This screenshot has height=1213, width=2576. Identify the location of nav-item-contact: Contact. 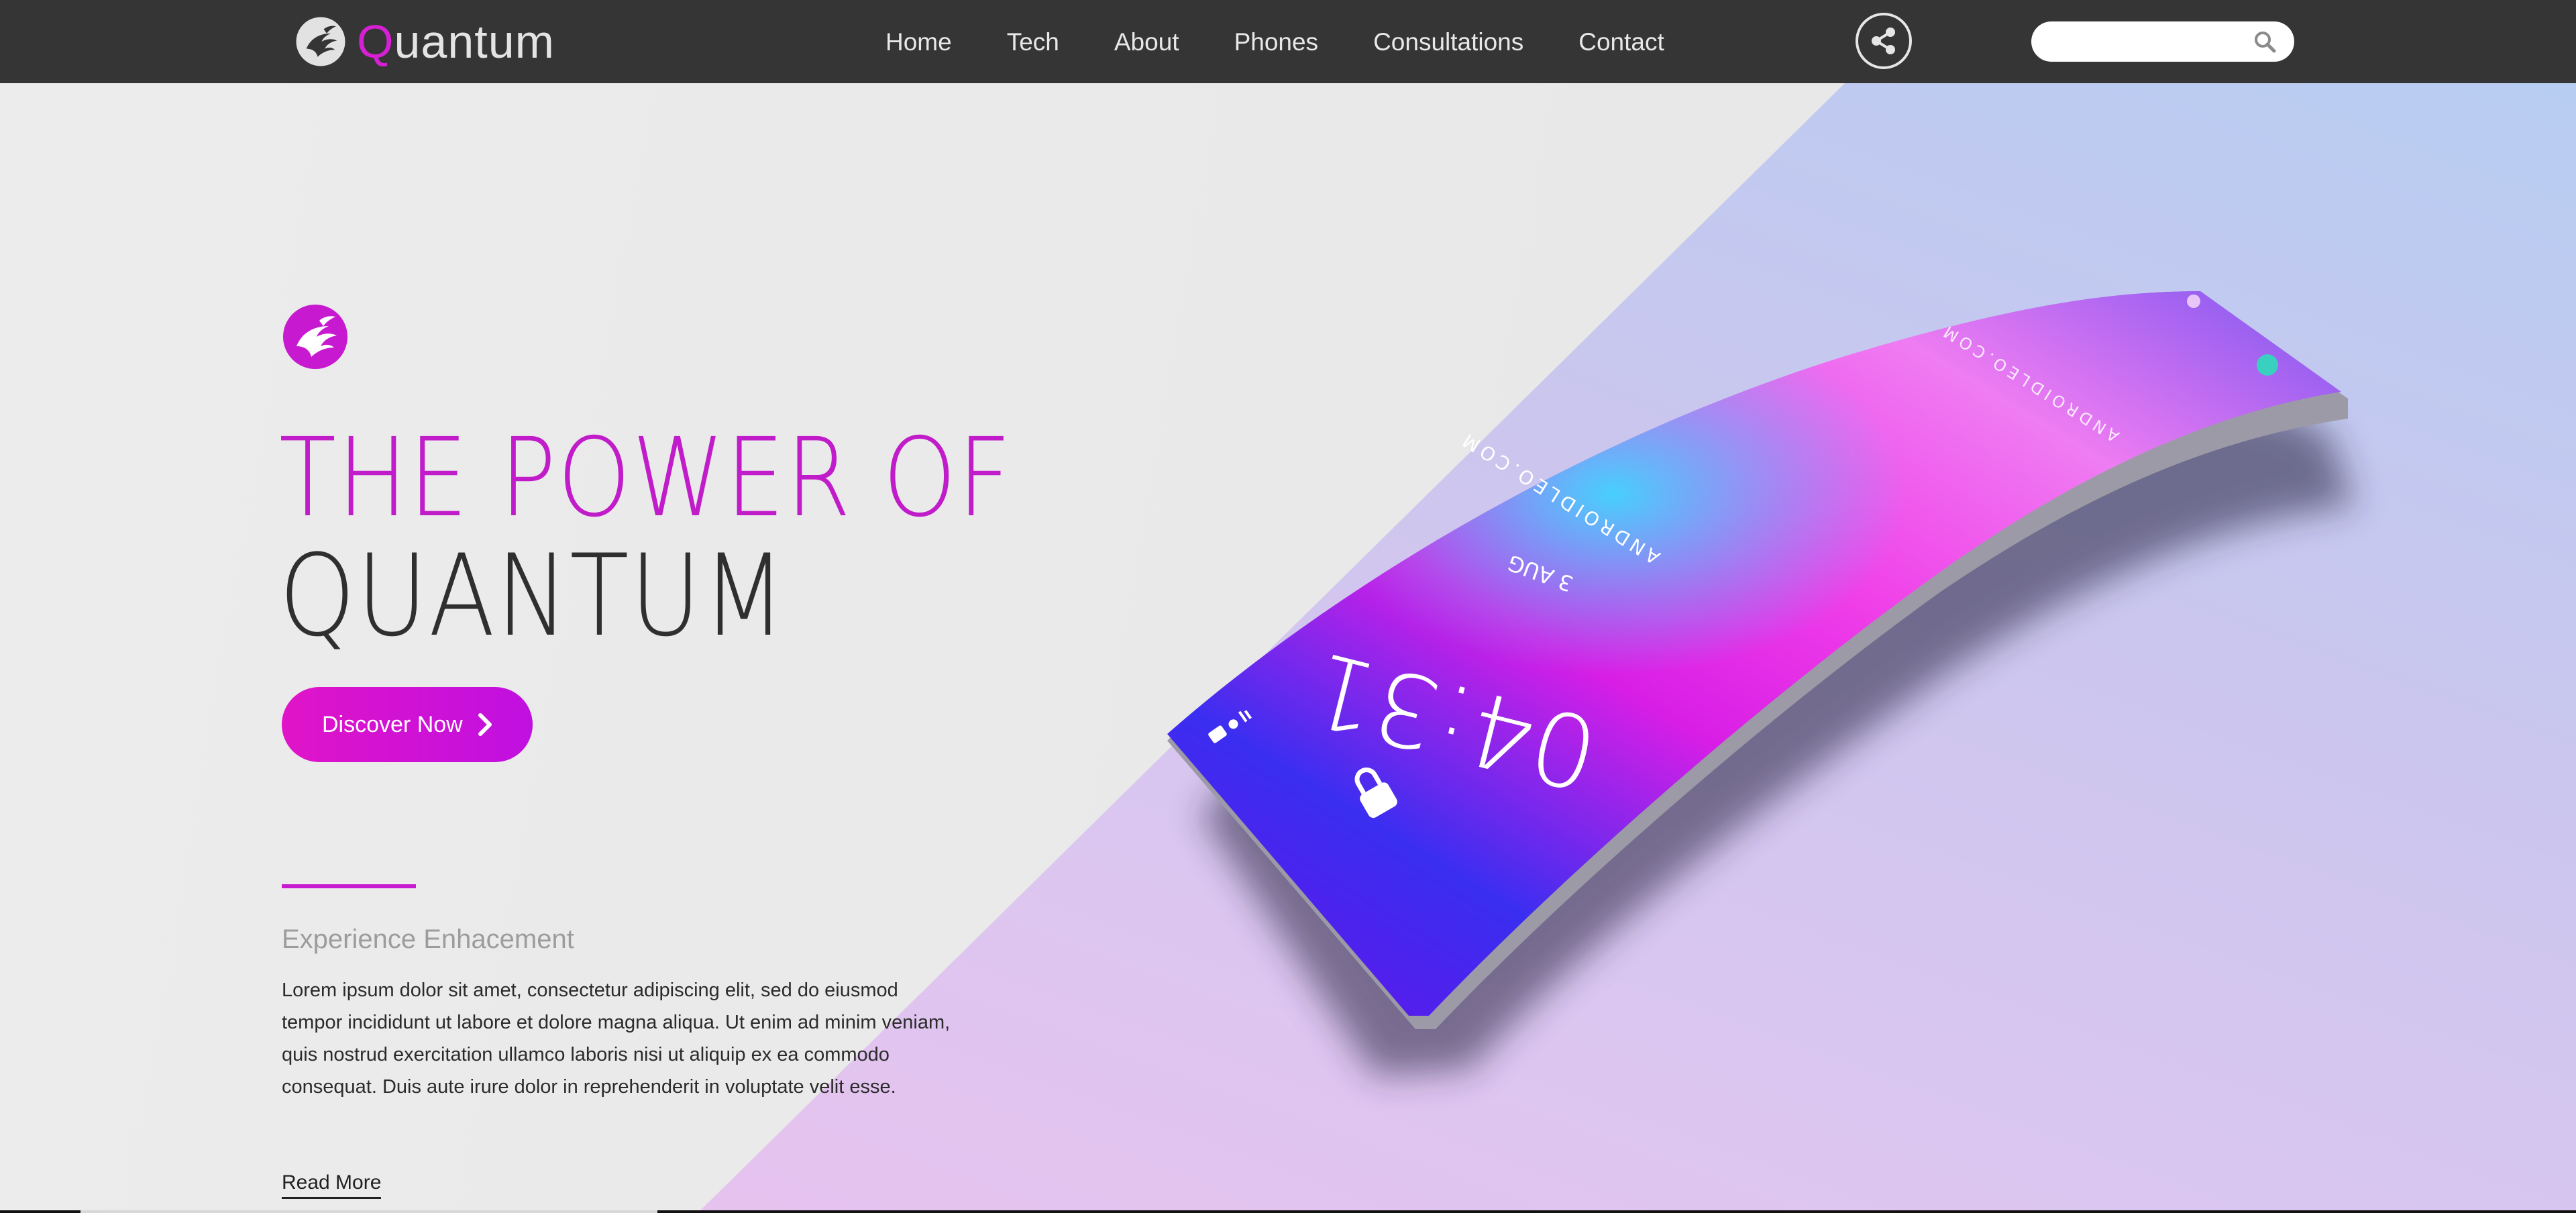
(1621, 42).